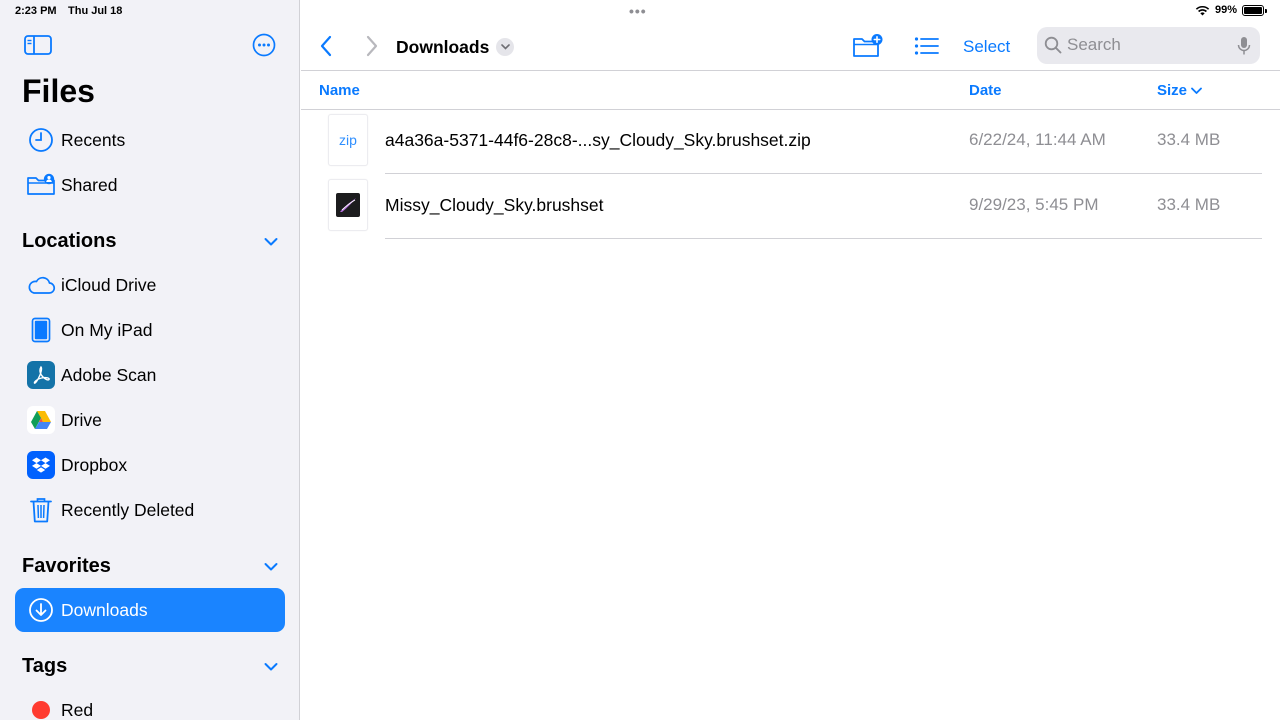 The width and height of the screenshot is (1280, 720). What do you see at coordinates (41, 375) in the screenshot?
I see `adobe-scan-icon` at bounding box center [41, 375].